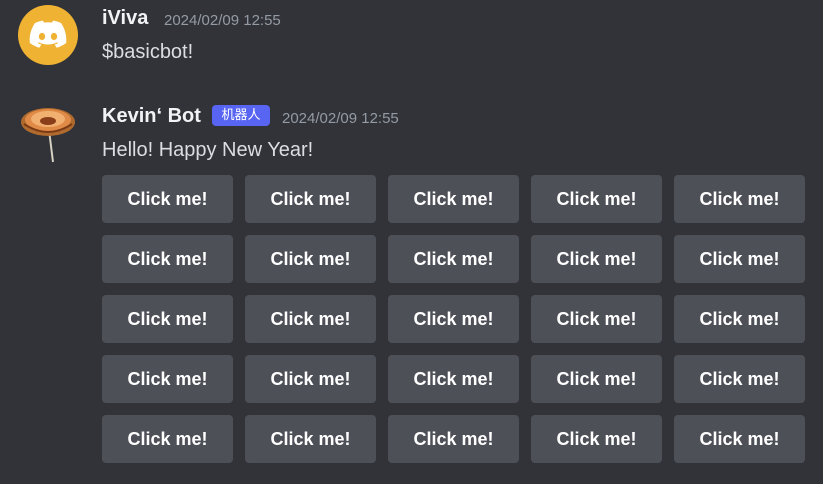 The height and width of the screenshot is (484, 823). I want to click on user-avatar-iviva, so click(48, 35).